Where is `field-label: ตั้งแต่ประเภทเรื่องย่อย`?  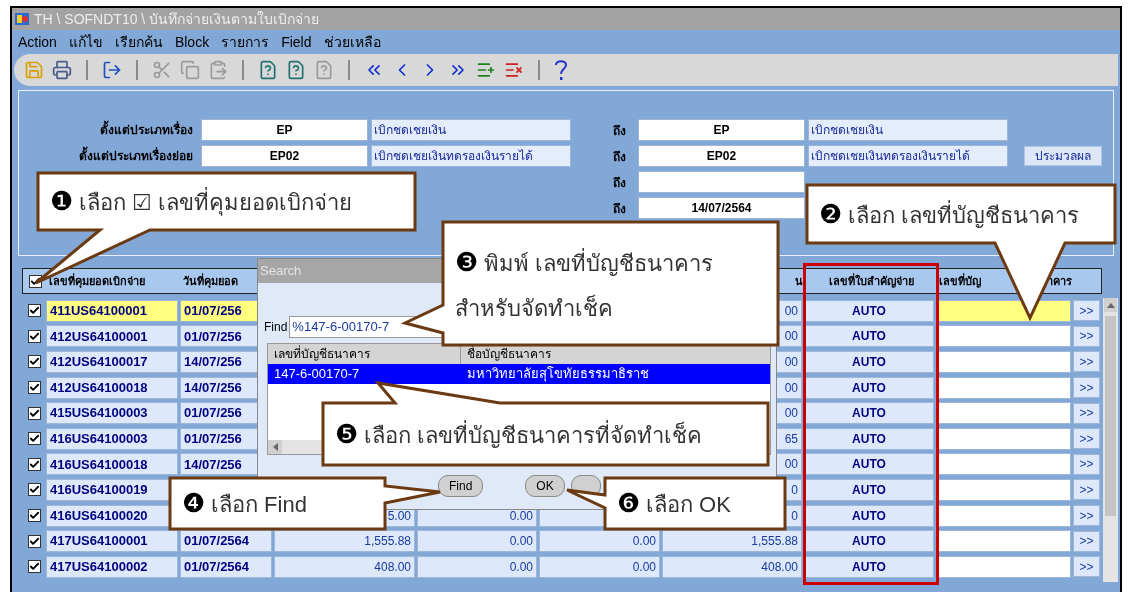
field-label: ตั้งแต่ประเภทเรื่องย่อย is located at coordinates (136, 156).